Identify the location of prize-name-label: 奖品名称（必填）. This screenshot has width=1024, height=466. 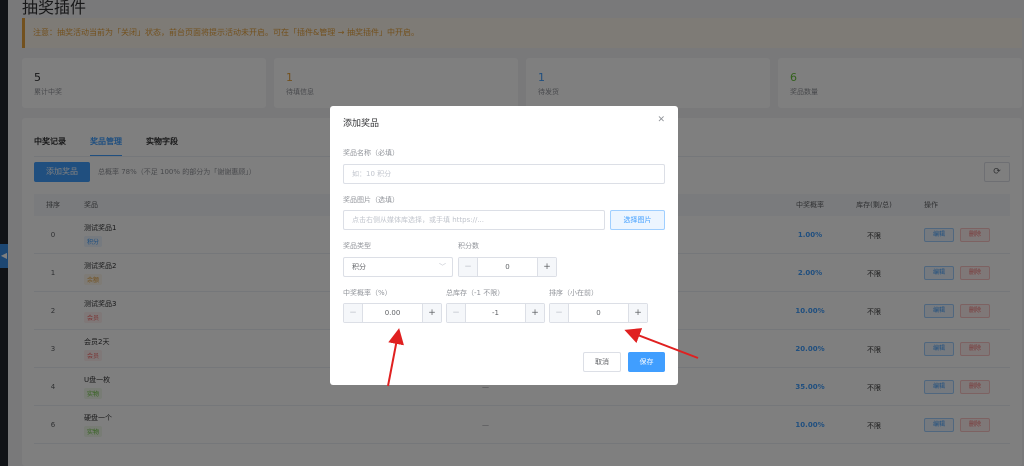
(371, 153).